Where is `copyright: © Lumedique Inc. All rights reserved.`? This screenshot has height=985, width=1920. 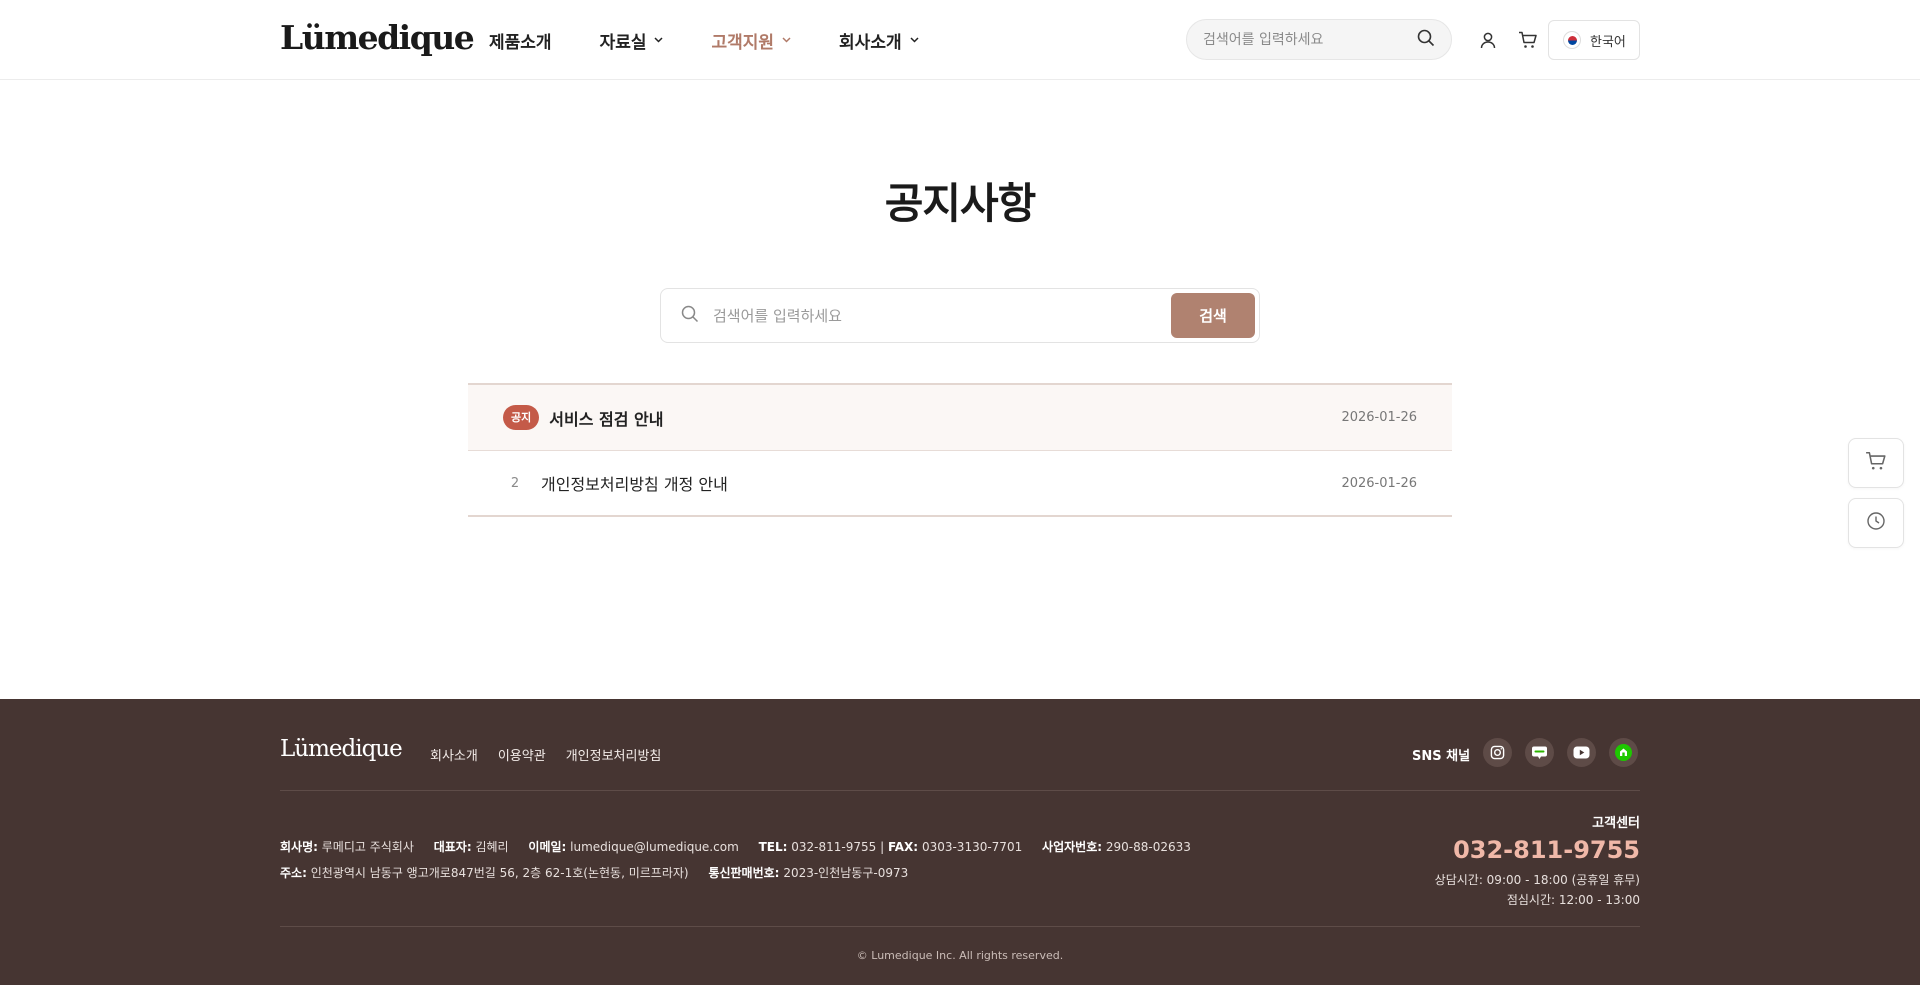 copyright: © Lumedique Inc. All rights reserved. is located at coordinates (960, 955).